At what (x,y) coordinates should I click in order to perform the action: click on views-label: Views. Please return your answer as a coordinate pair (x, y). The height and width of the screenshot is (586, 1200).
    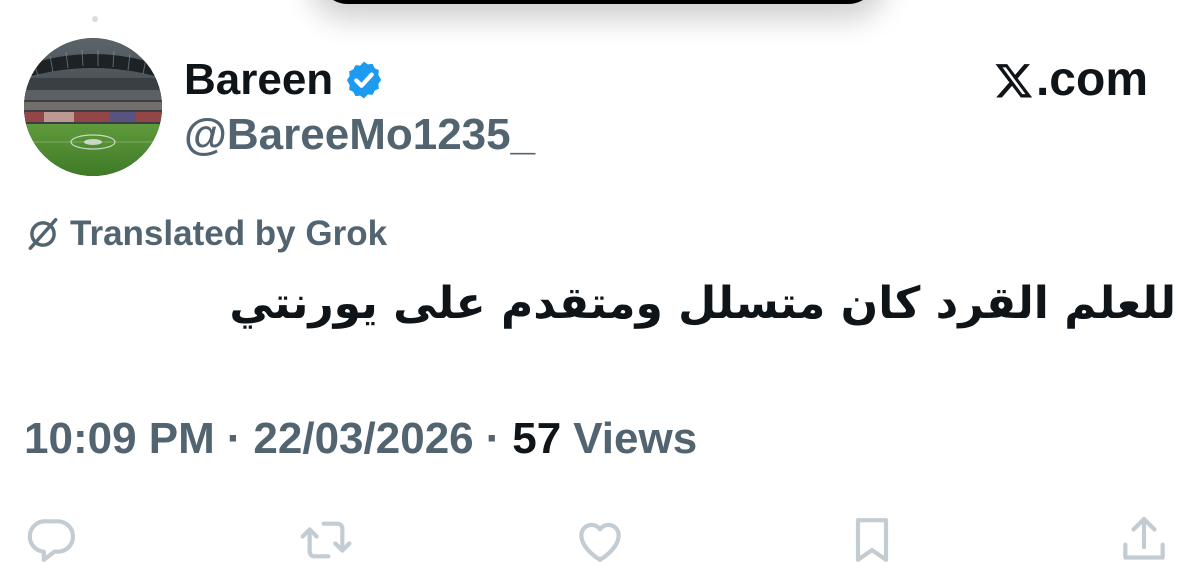
    Looking at the image, I should click on (635, 439).